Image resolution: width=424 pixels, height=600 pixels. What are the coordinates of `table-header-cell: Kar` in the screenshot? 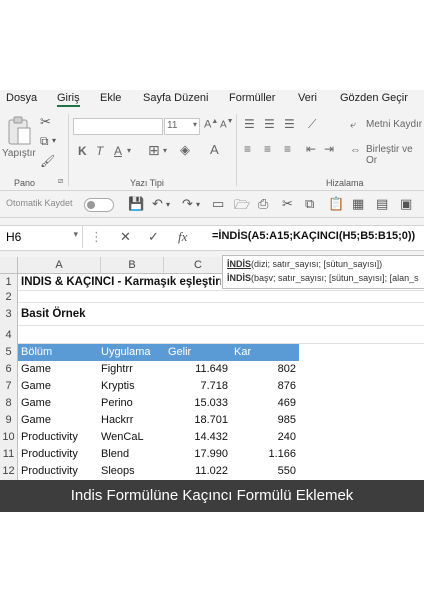 It's located at (242, 352).